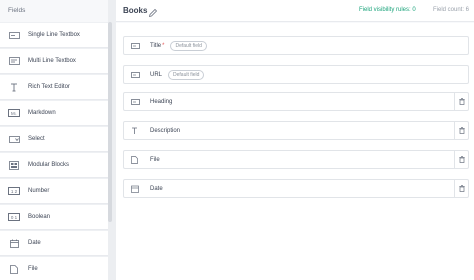 The image size is (474, 280). Describe the element at coordinates (39, 191) in the screenshot. I see `field-type-label: Number` at that location.